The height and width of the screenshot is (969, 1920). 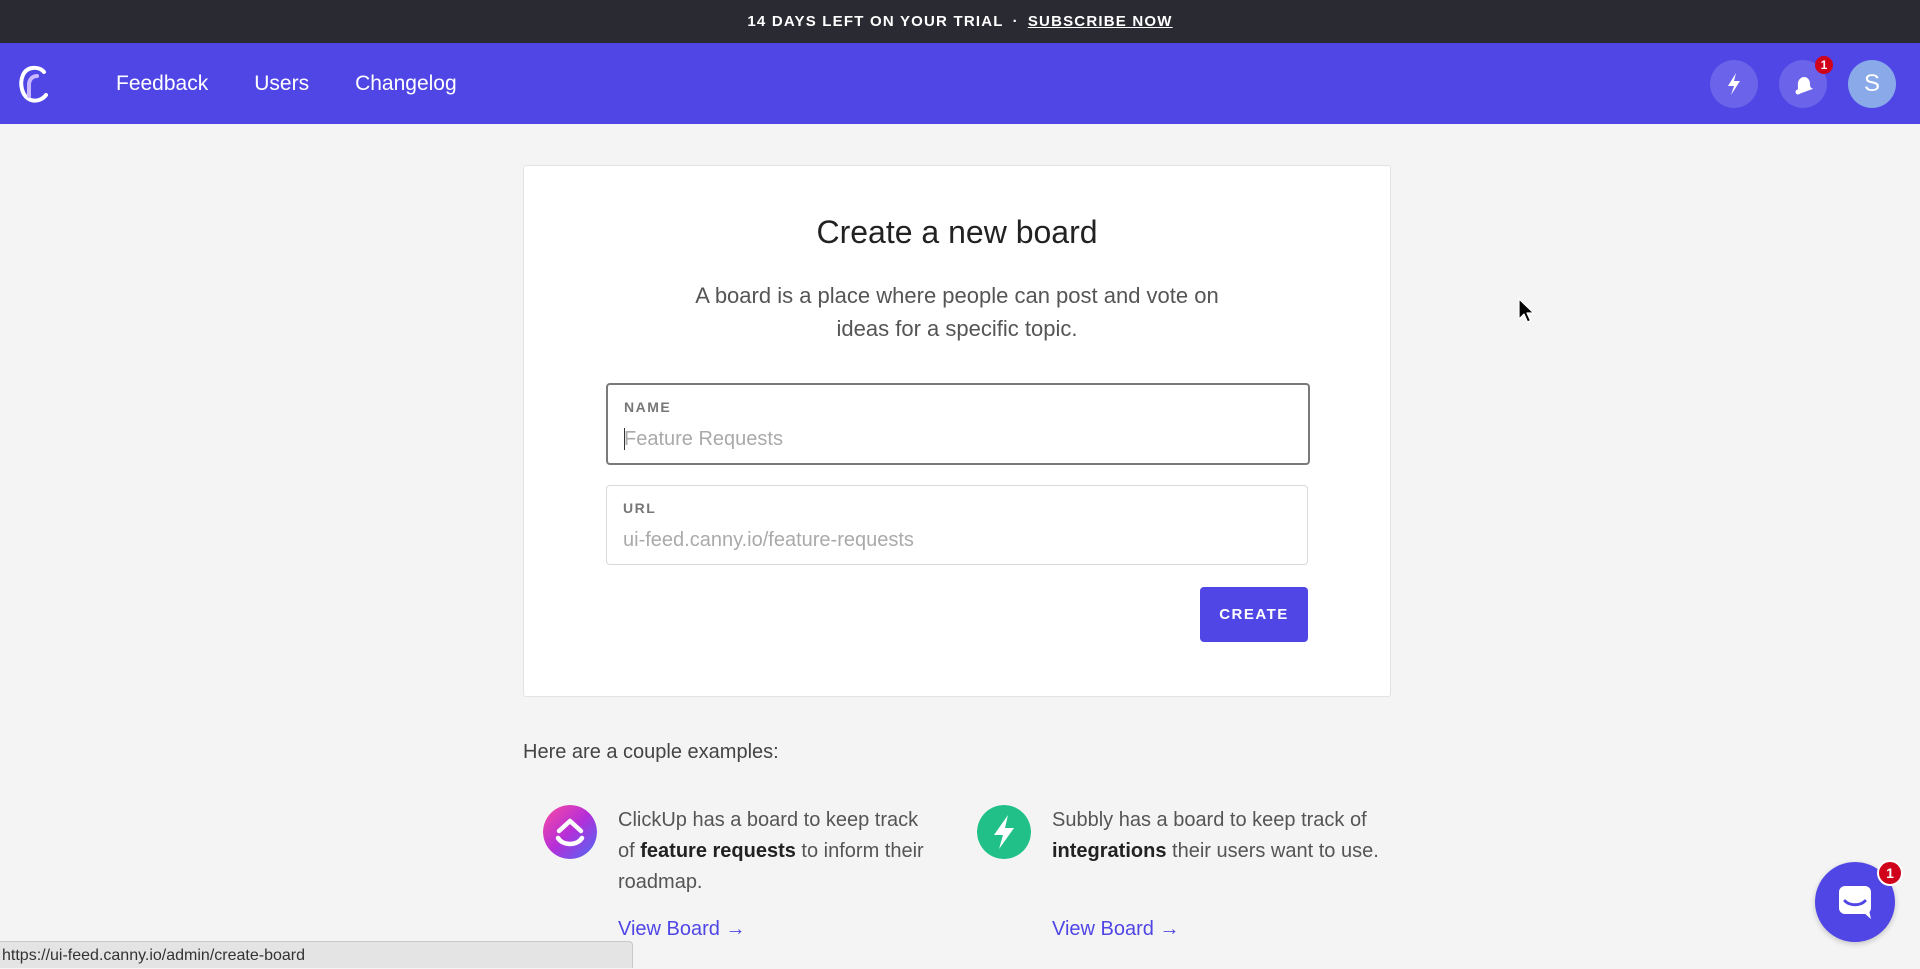 I want to click on name-field: NAME, so click(x=958, y=424).